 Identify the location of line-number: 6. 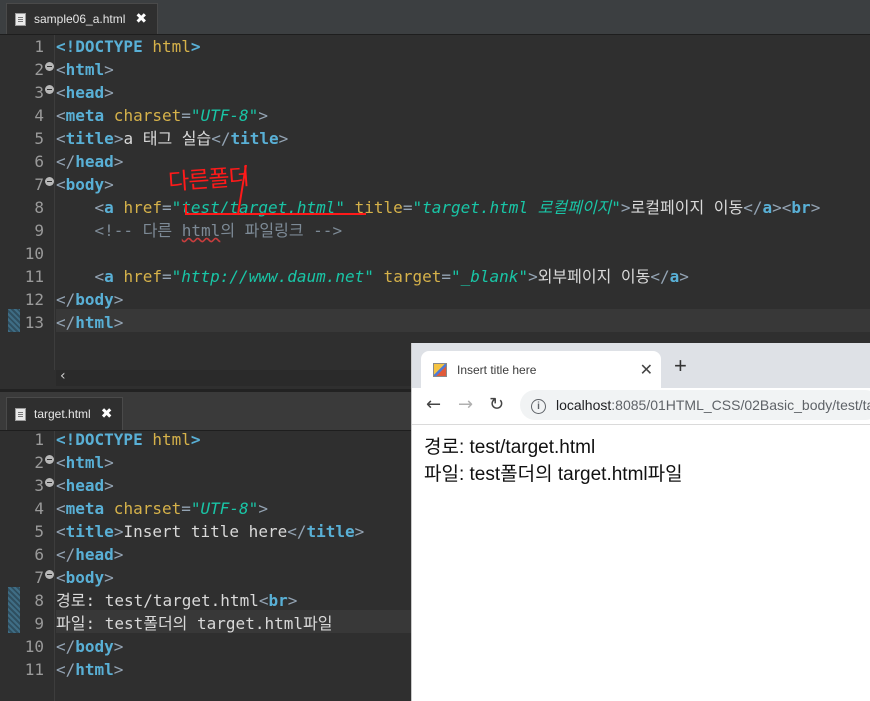
(39, 554).